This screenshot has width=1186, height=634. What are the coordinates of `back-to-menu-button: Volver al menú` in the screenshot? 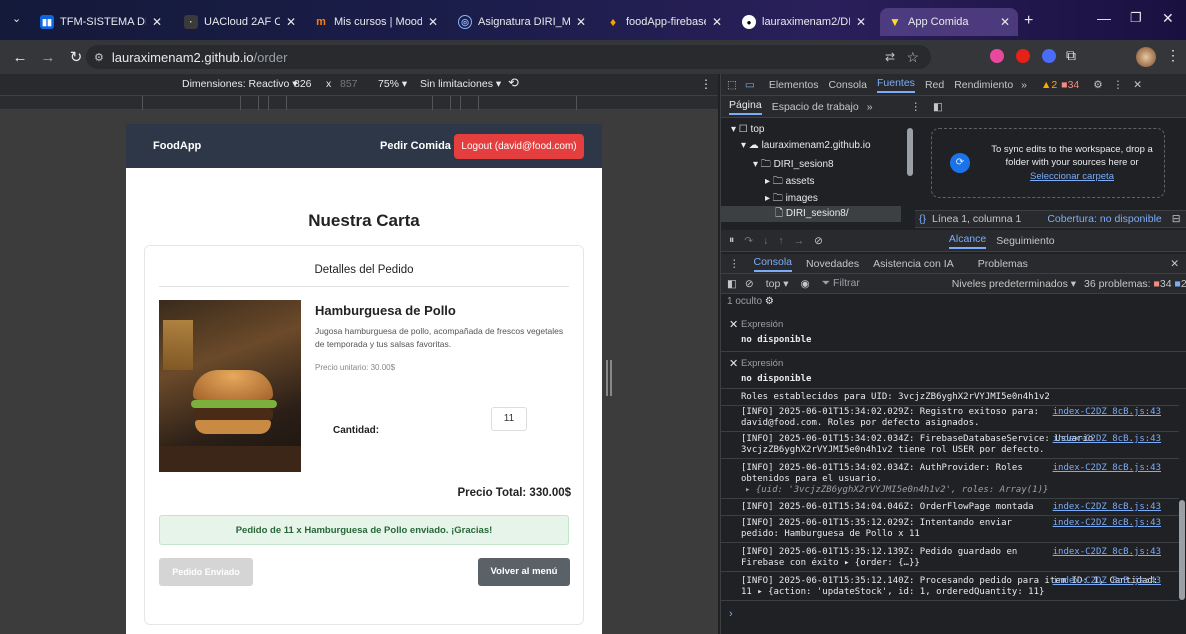 It's located at (524, 572).